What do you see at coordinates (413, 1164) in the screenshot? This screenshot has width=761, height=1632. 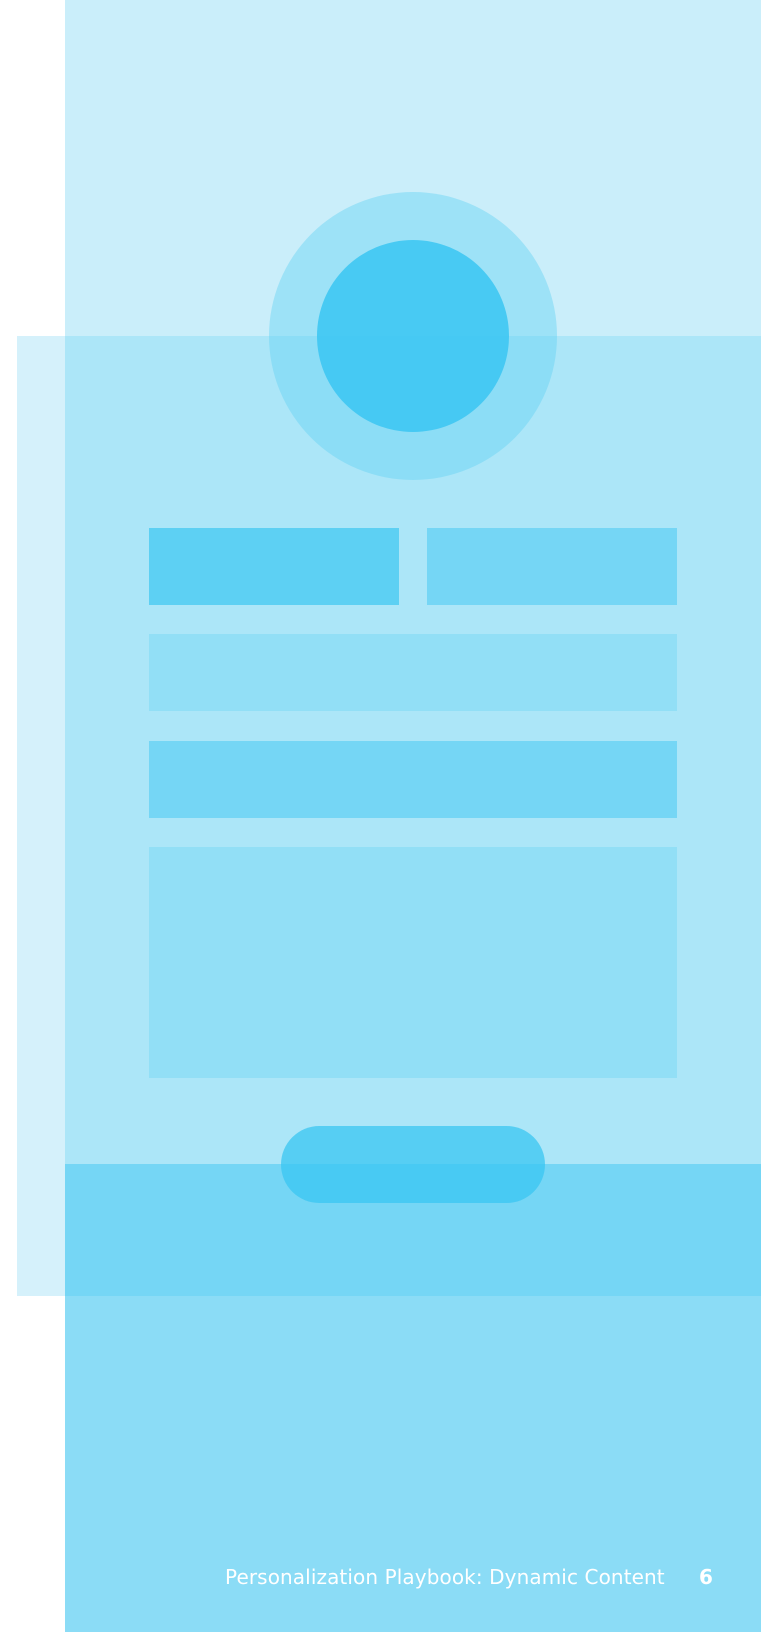 I see `submit-button-placeholder` at bounding box center [413, 1164].